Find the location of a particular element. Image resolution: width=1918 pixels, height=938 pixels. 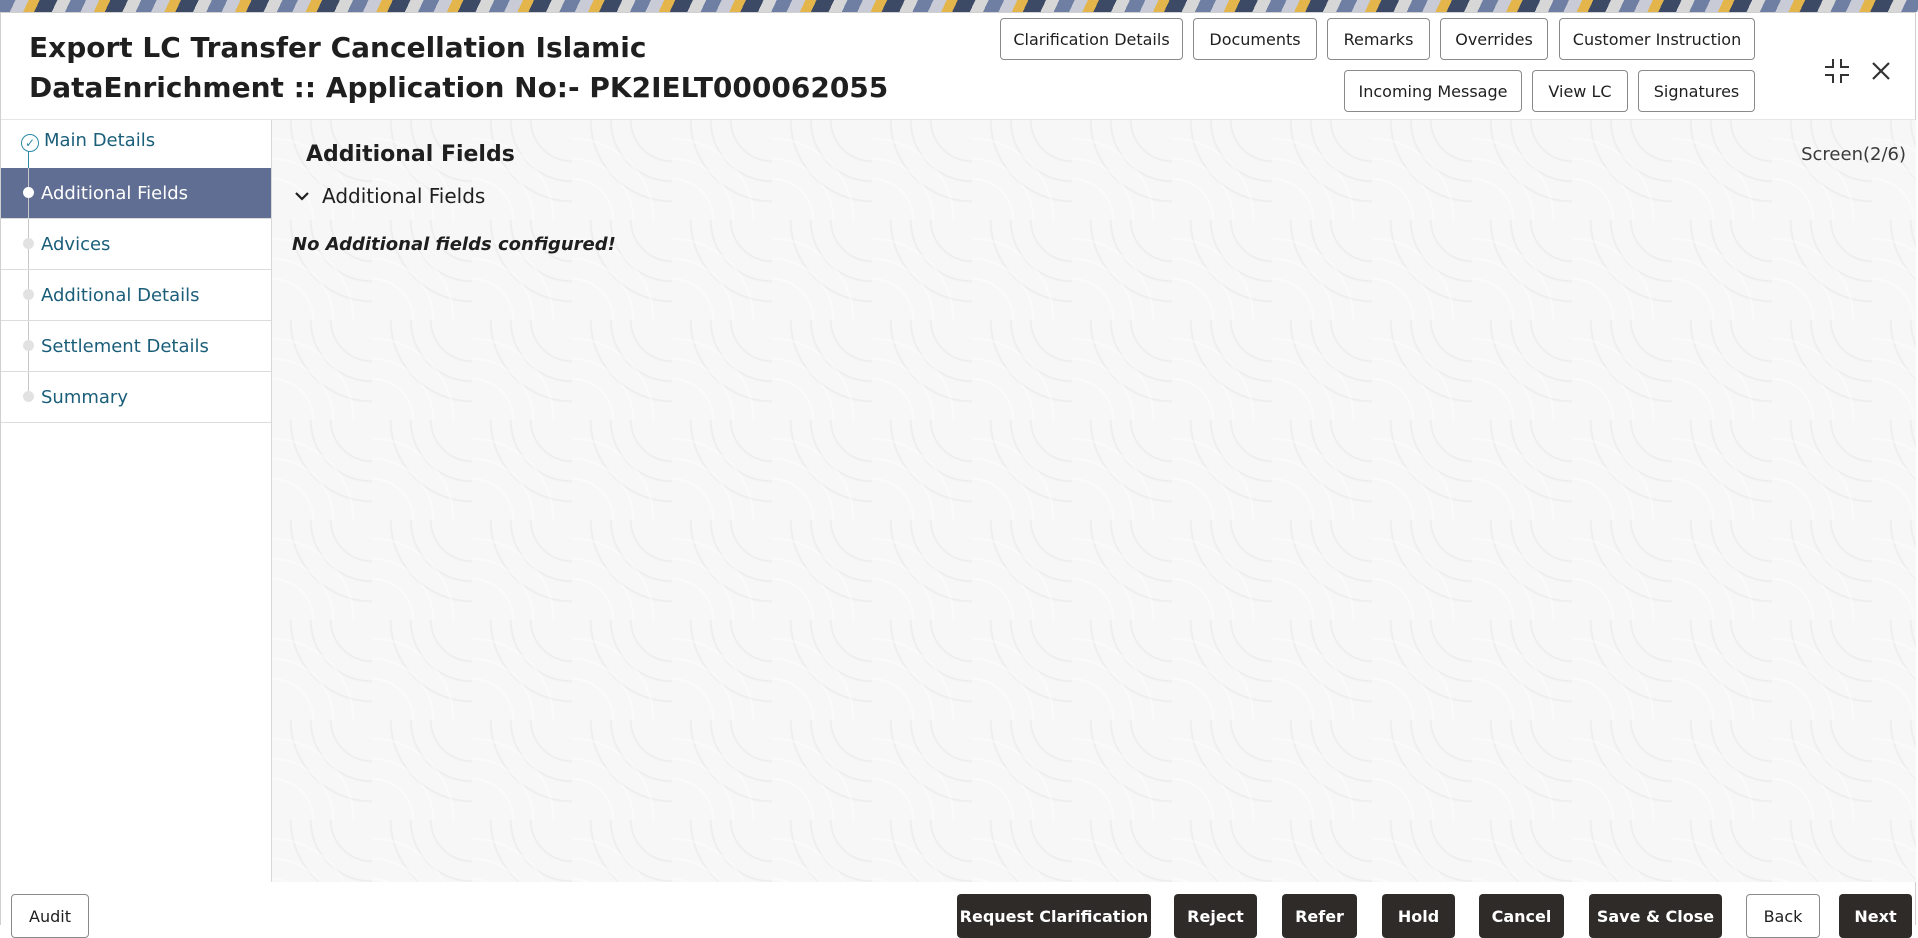

additional-fields-panel-toggle: Additional Fields is located at coordinates (388, 196).